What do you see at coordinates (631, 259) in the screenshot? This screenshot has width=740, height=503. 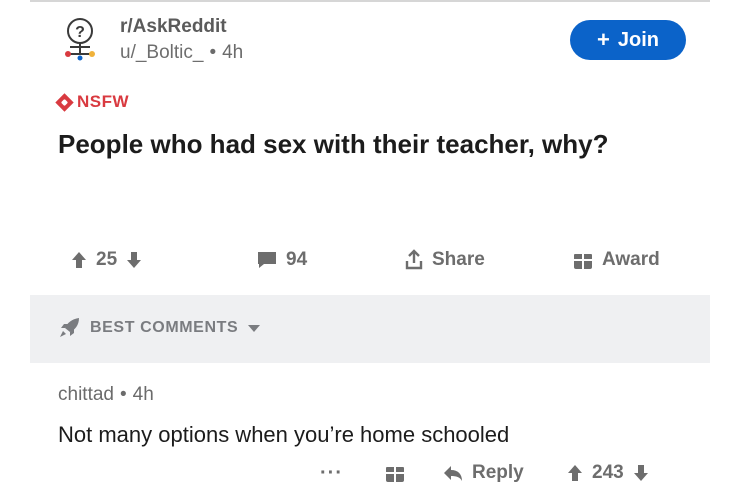 I see `award-label: Award` at bounding box center [631, 259].